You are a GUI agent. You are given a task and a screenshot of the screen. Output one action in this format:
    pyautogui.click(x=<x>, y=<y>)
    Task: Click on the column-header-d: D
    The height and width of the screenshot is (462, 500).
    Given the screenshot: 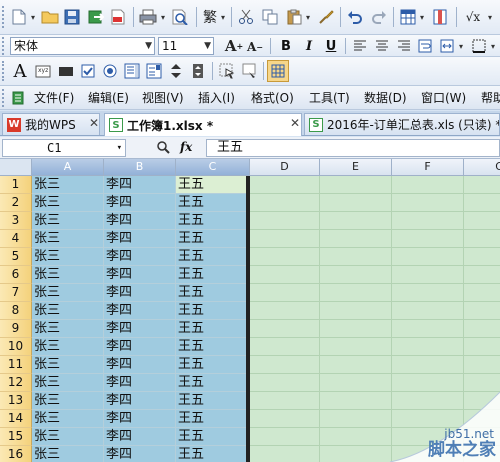 What is the action you would take?
    pyautogui.click(x=285, y=167)
    